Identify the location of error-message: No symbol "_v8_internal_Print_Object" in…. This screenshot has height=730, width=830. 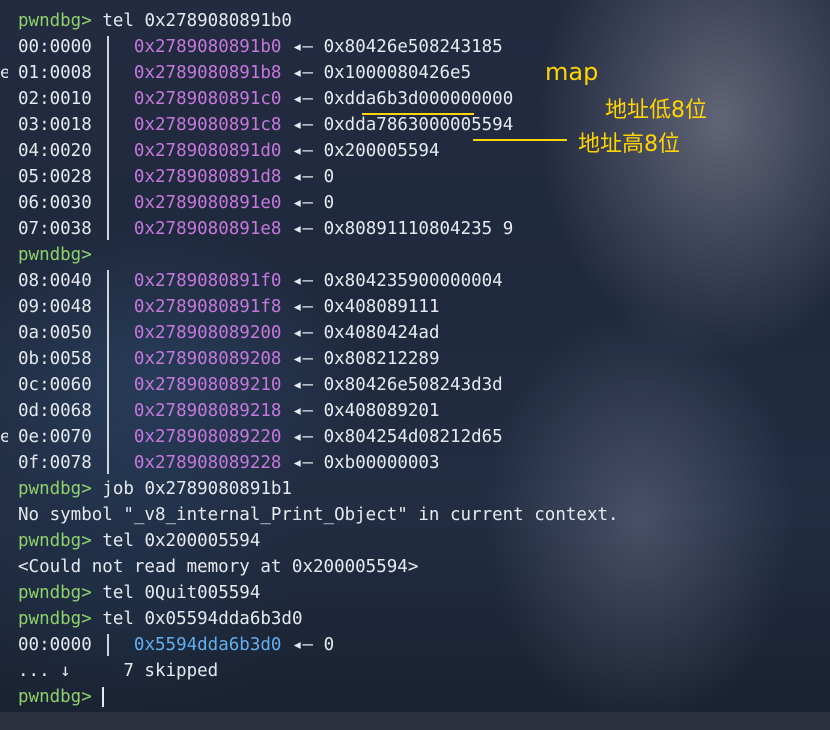
(318, 515).